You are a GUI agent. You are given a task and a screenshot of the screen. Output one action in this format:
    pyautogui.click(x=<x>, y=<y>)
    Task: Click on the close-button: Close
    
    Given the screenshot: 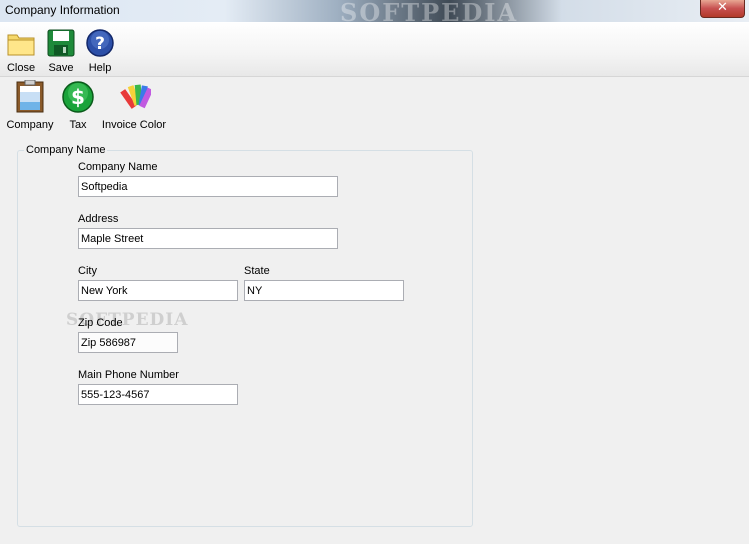 What is the action you would take?
    pyautogui.click(x=21, y=51)
    